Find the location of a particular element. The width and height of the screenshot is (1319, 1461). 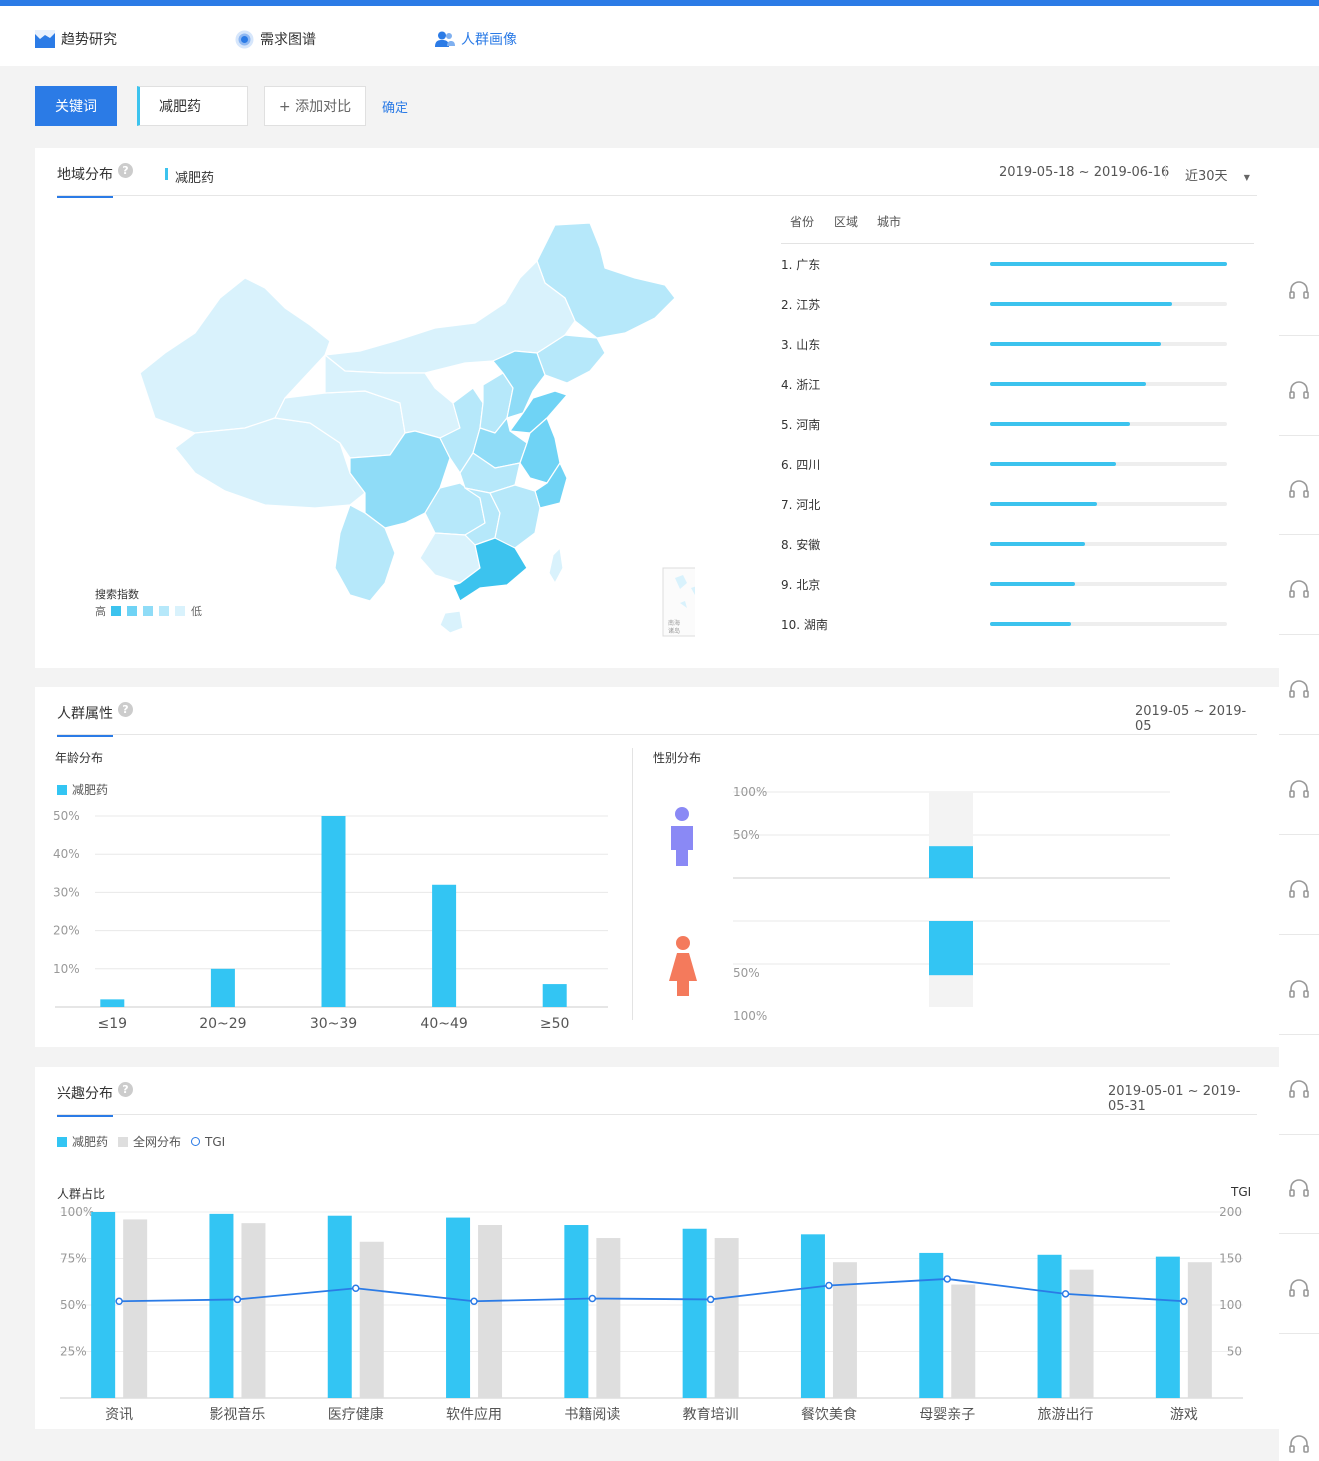

tab-area: 区域 is located at coordinates (846, 221).